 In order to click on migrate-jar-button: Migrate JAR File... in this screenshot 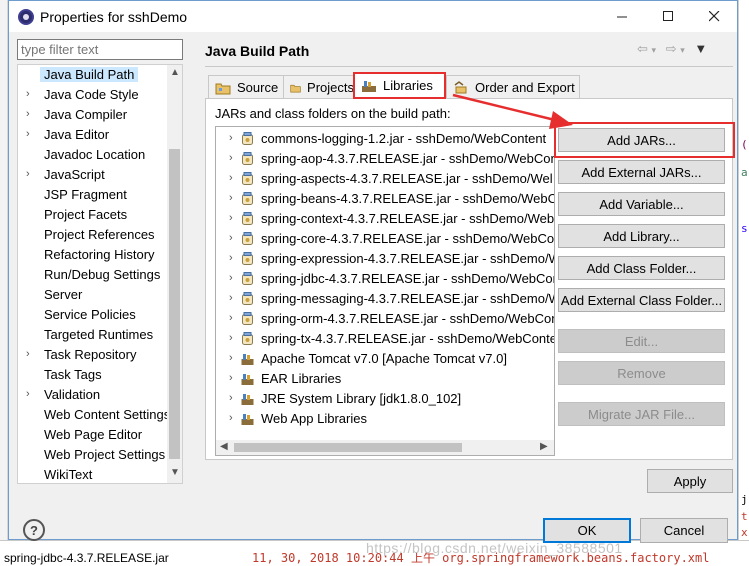, I will do `click(641, 414)`.